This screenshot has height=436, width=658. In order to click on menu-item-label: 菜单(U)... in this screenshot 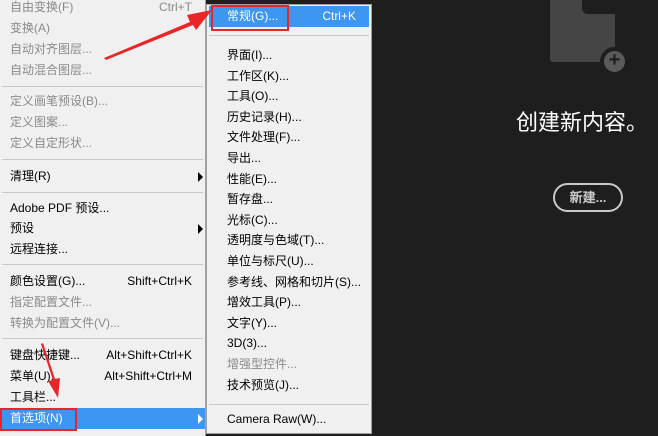, I will do `click(35, 376)`.